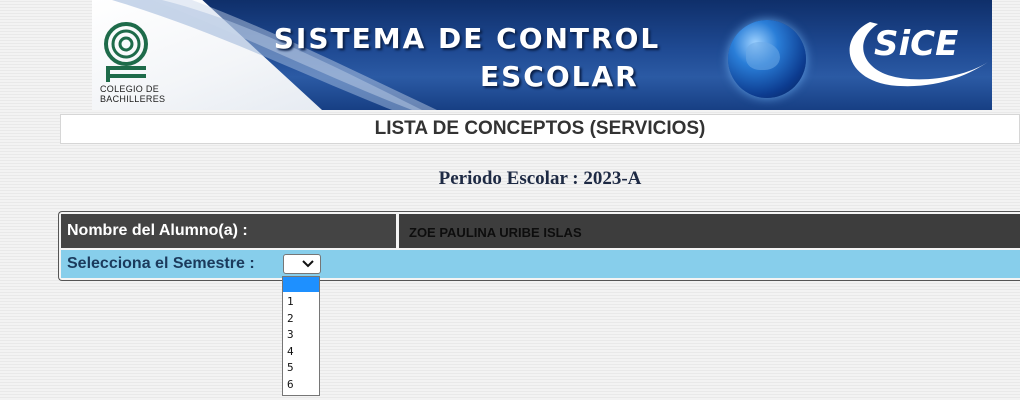 The width and height of the screenshot is (1020, 400). Describe the element at coordinates (301, 302) in the screenshot. I see `semester-option-1: 1` at that location.